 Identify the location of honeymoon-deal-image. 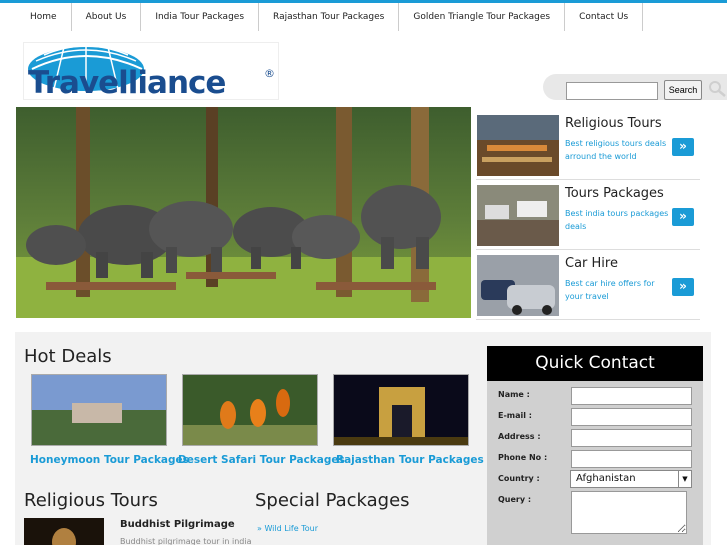
(99, 410).